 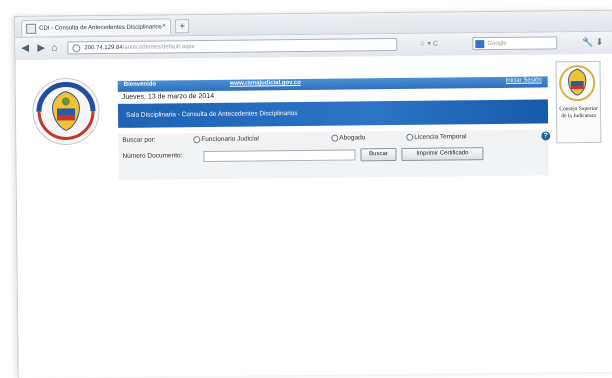 I want to click on login-link: Iniciar Sesión, so click(x=524, y=80).